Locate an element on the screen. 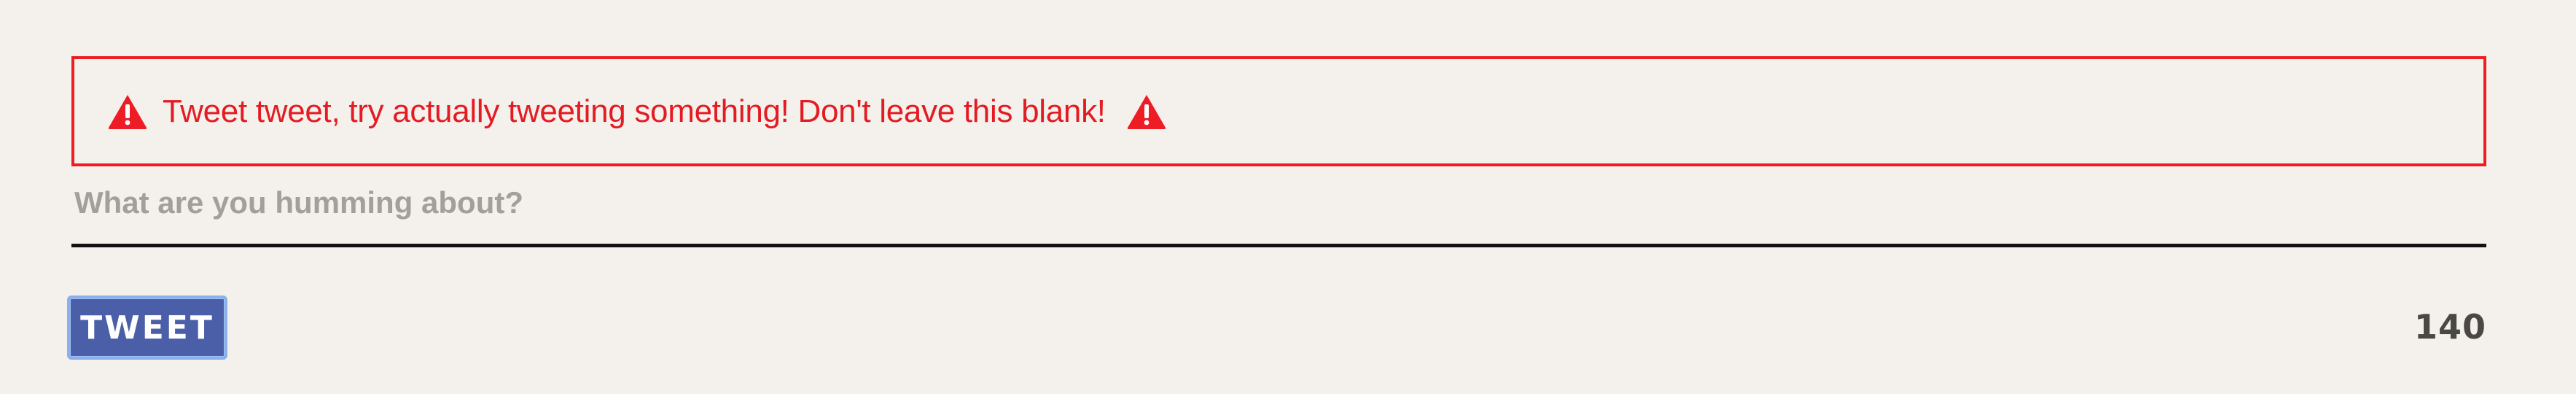 The image size is (2576, 394). tweet-button: TWEET is located at coordinates (147, 328).